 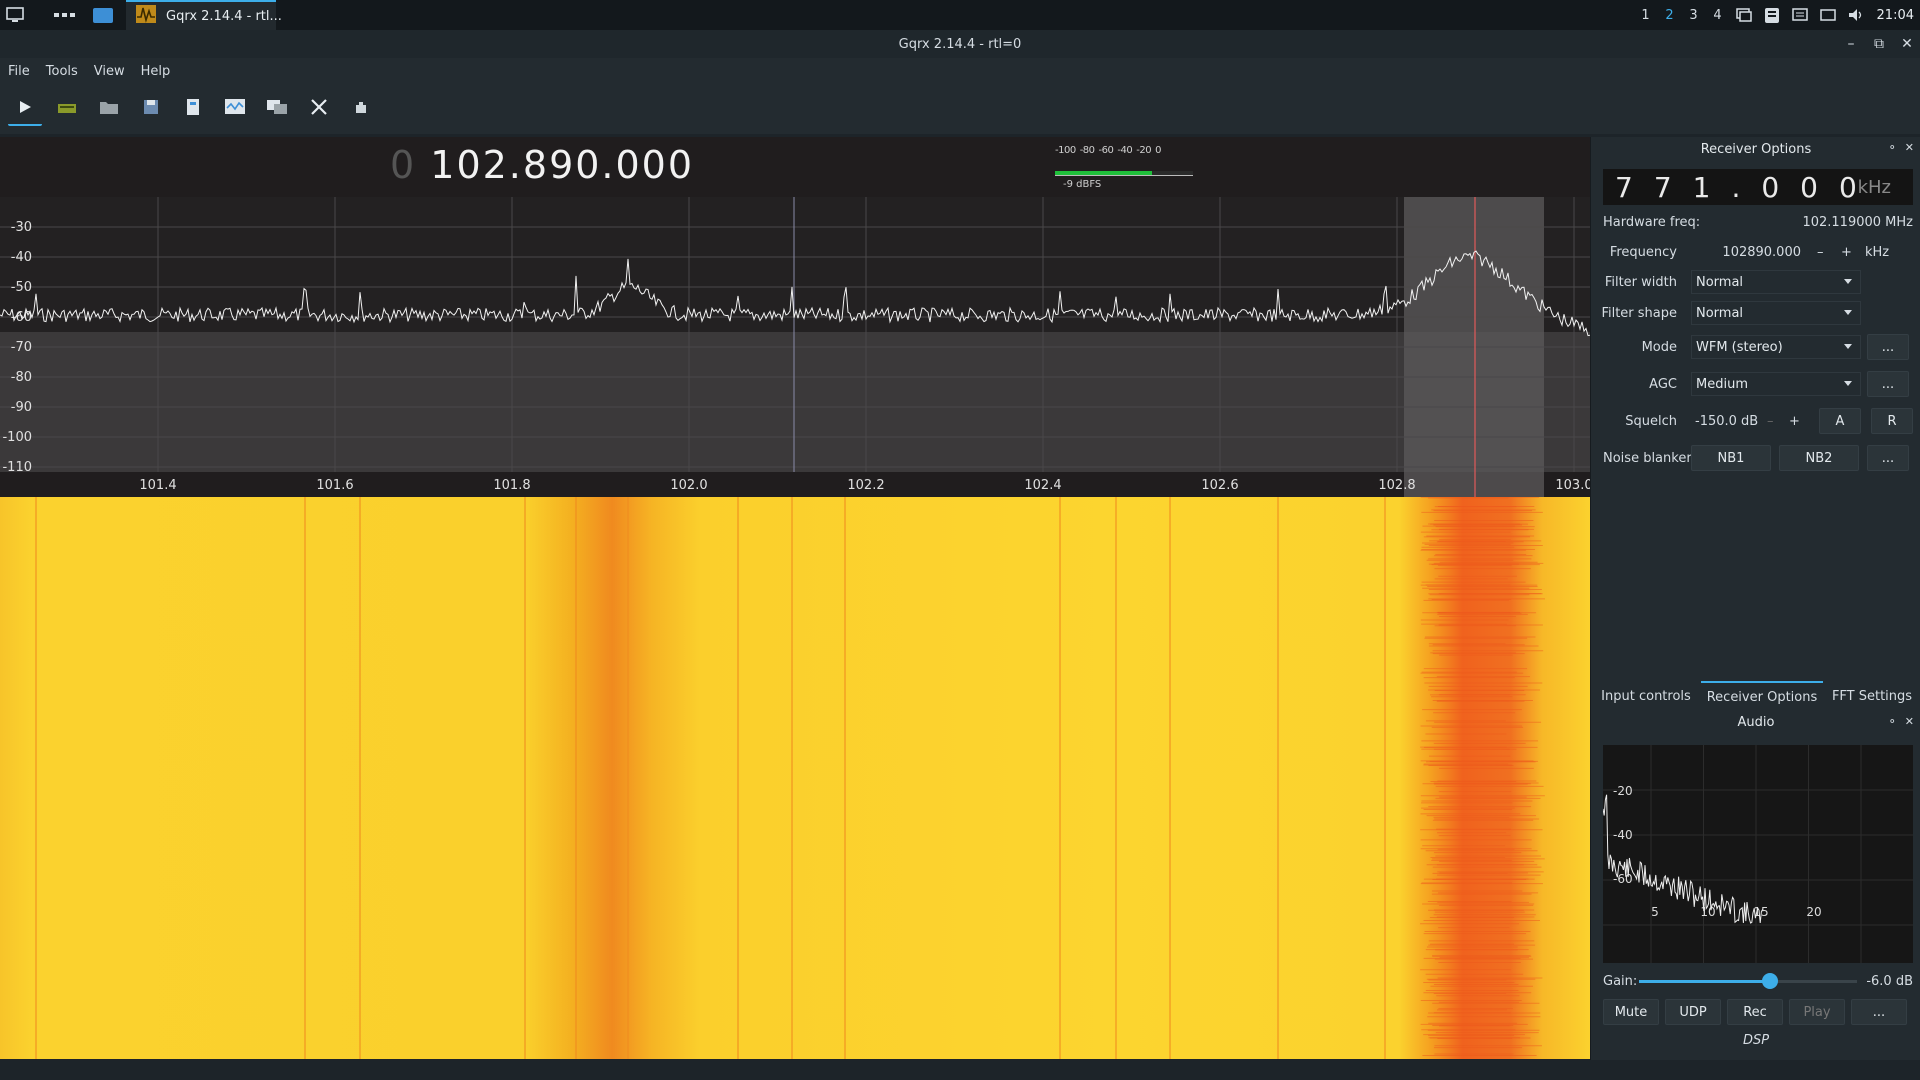 I want to click on io-devices-button, so click(x=67, y=109).